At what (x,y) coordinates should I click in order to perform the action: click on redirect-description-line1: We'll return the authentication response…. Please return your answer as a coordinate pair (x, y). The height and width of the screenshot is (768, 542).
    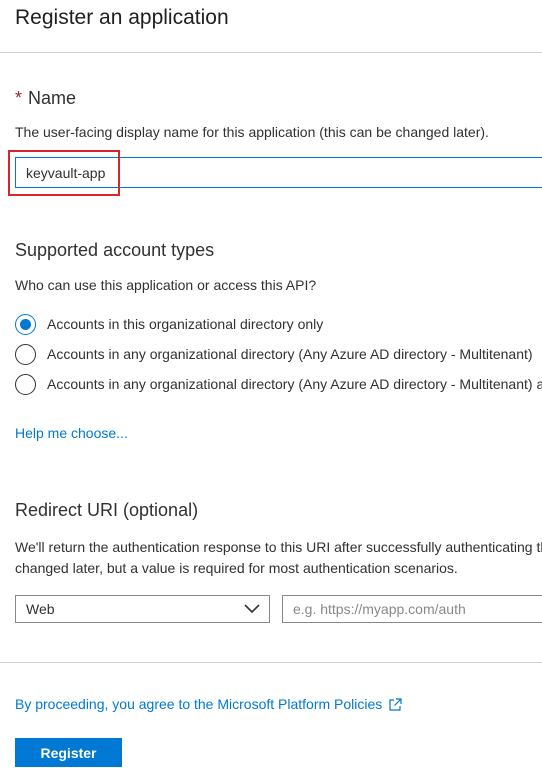
    Looking at the image, I should click on (278, 547).